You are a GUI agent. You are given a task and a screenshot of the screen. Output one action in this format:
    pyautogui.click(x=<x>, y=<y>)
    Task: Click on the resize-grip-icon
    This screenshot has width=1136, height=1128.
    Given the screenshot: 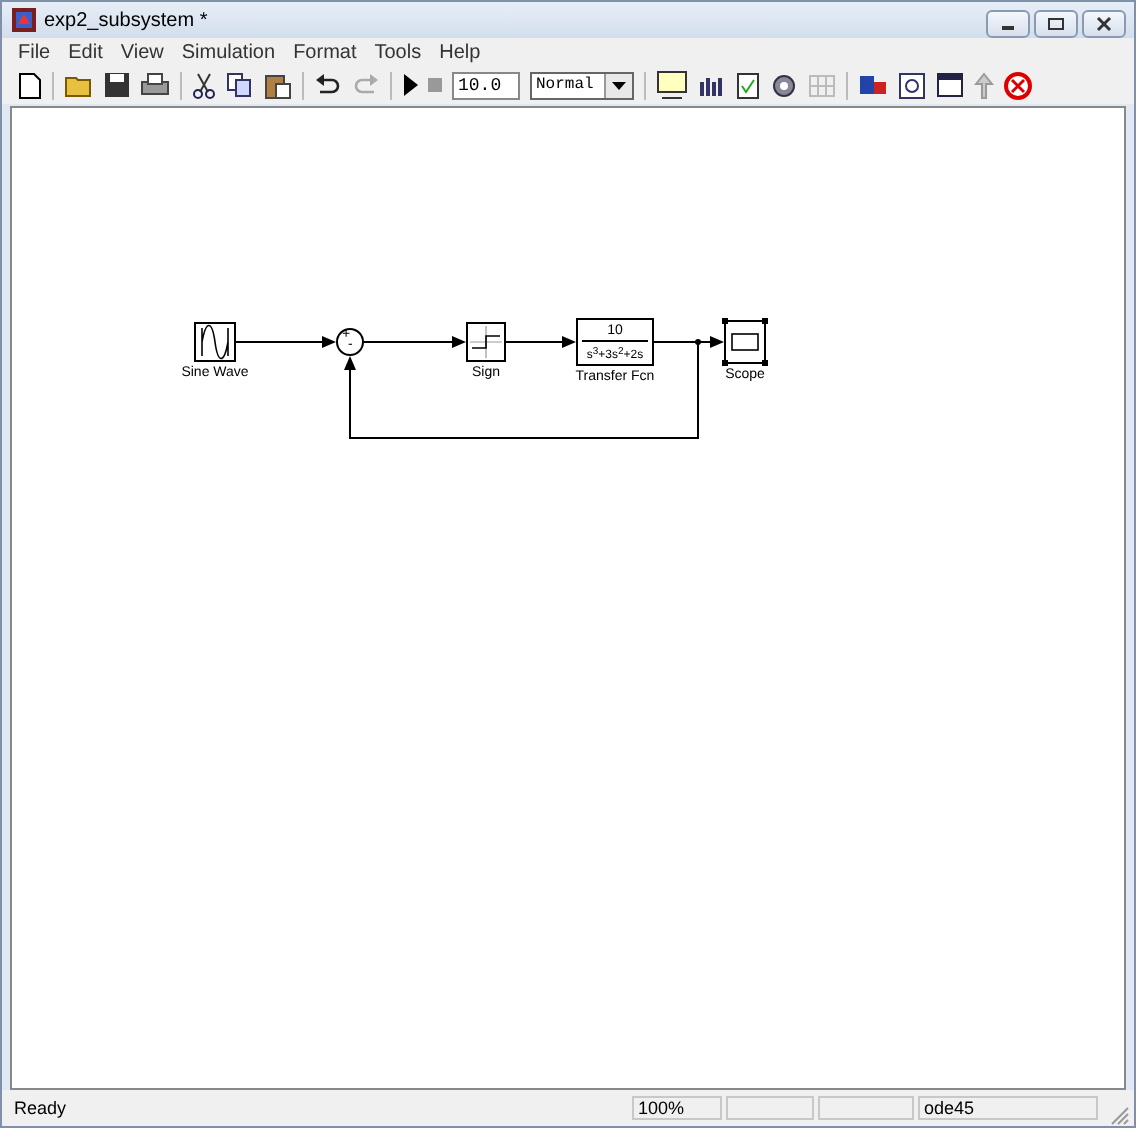 What is the action you would take?
    pyautogui.click(x=1120, y=1116)
    